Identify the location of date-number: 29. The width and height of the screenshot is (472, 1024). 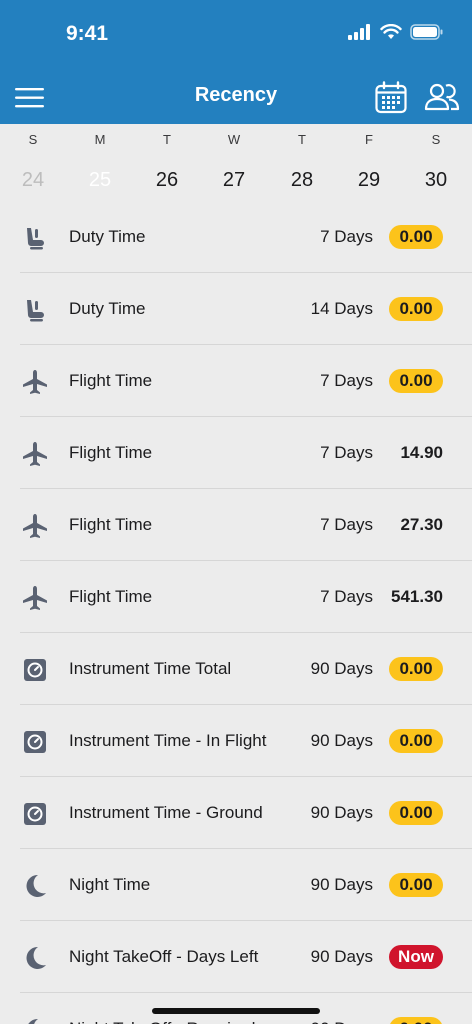
(369, 180).